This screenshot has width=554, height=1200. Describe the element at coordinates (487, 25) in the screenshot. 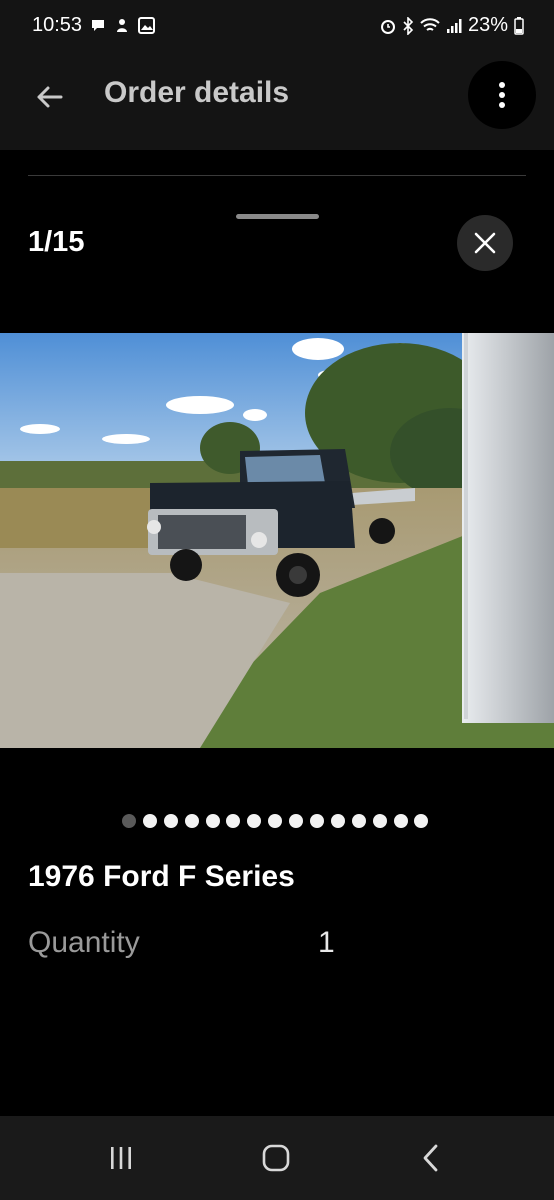

I see `battery-percent: 23%` at that location.